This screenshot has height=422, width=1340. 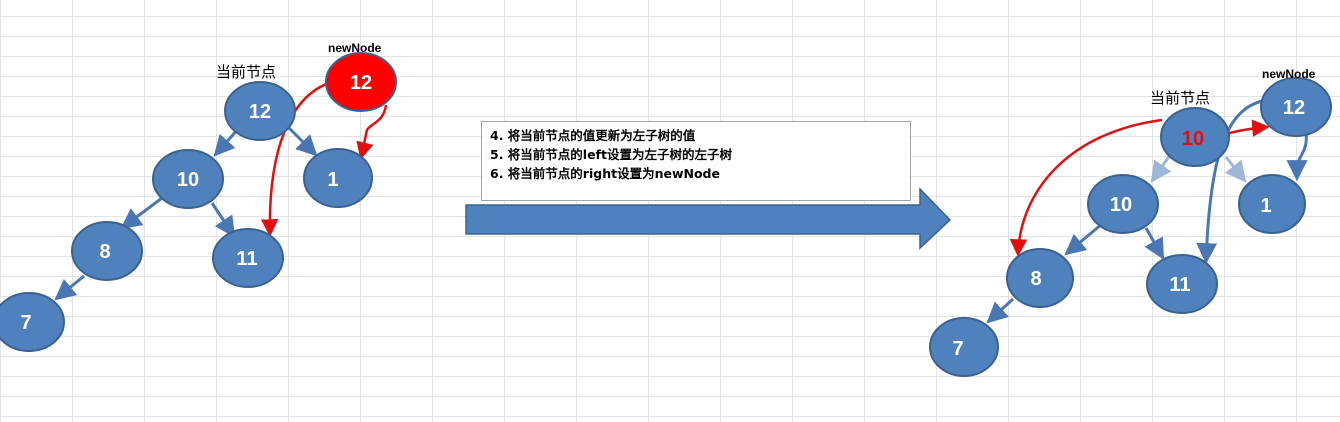 I want to click on edge-8-7-after, so click(x=1000, y=310).